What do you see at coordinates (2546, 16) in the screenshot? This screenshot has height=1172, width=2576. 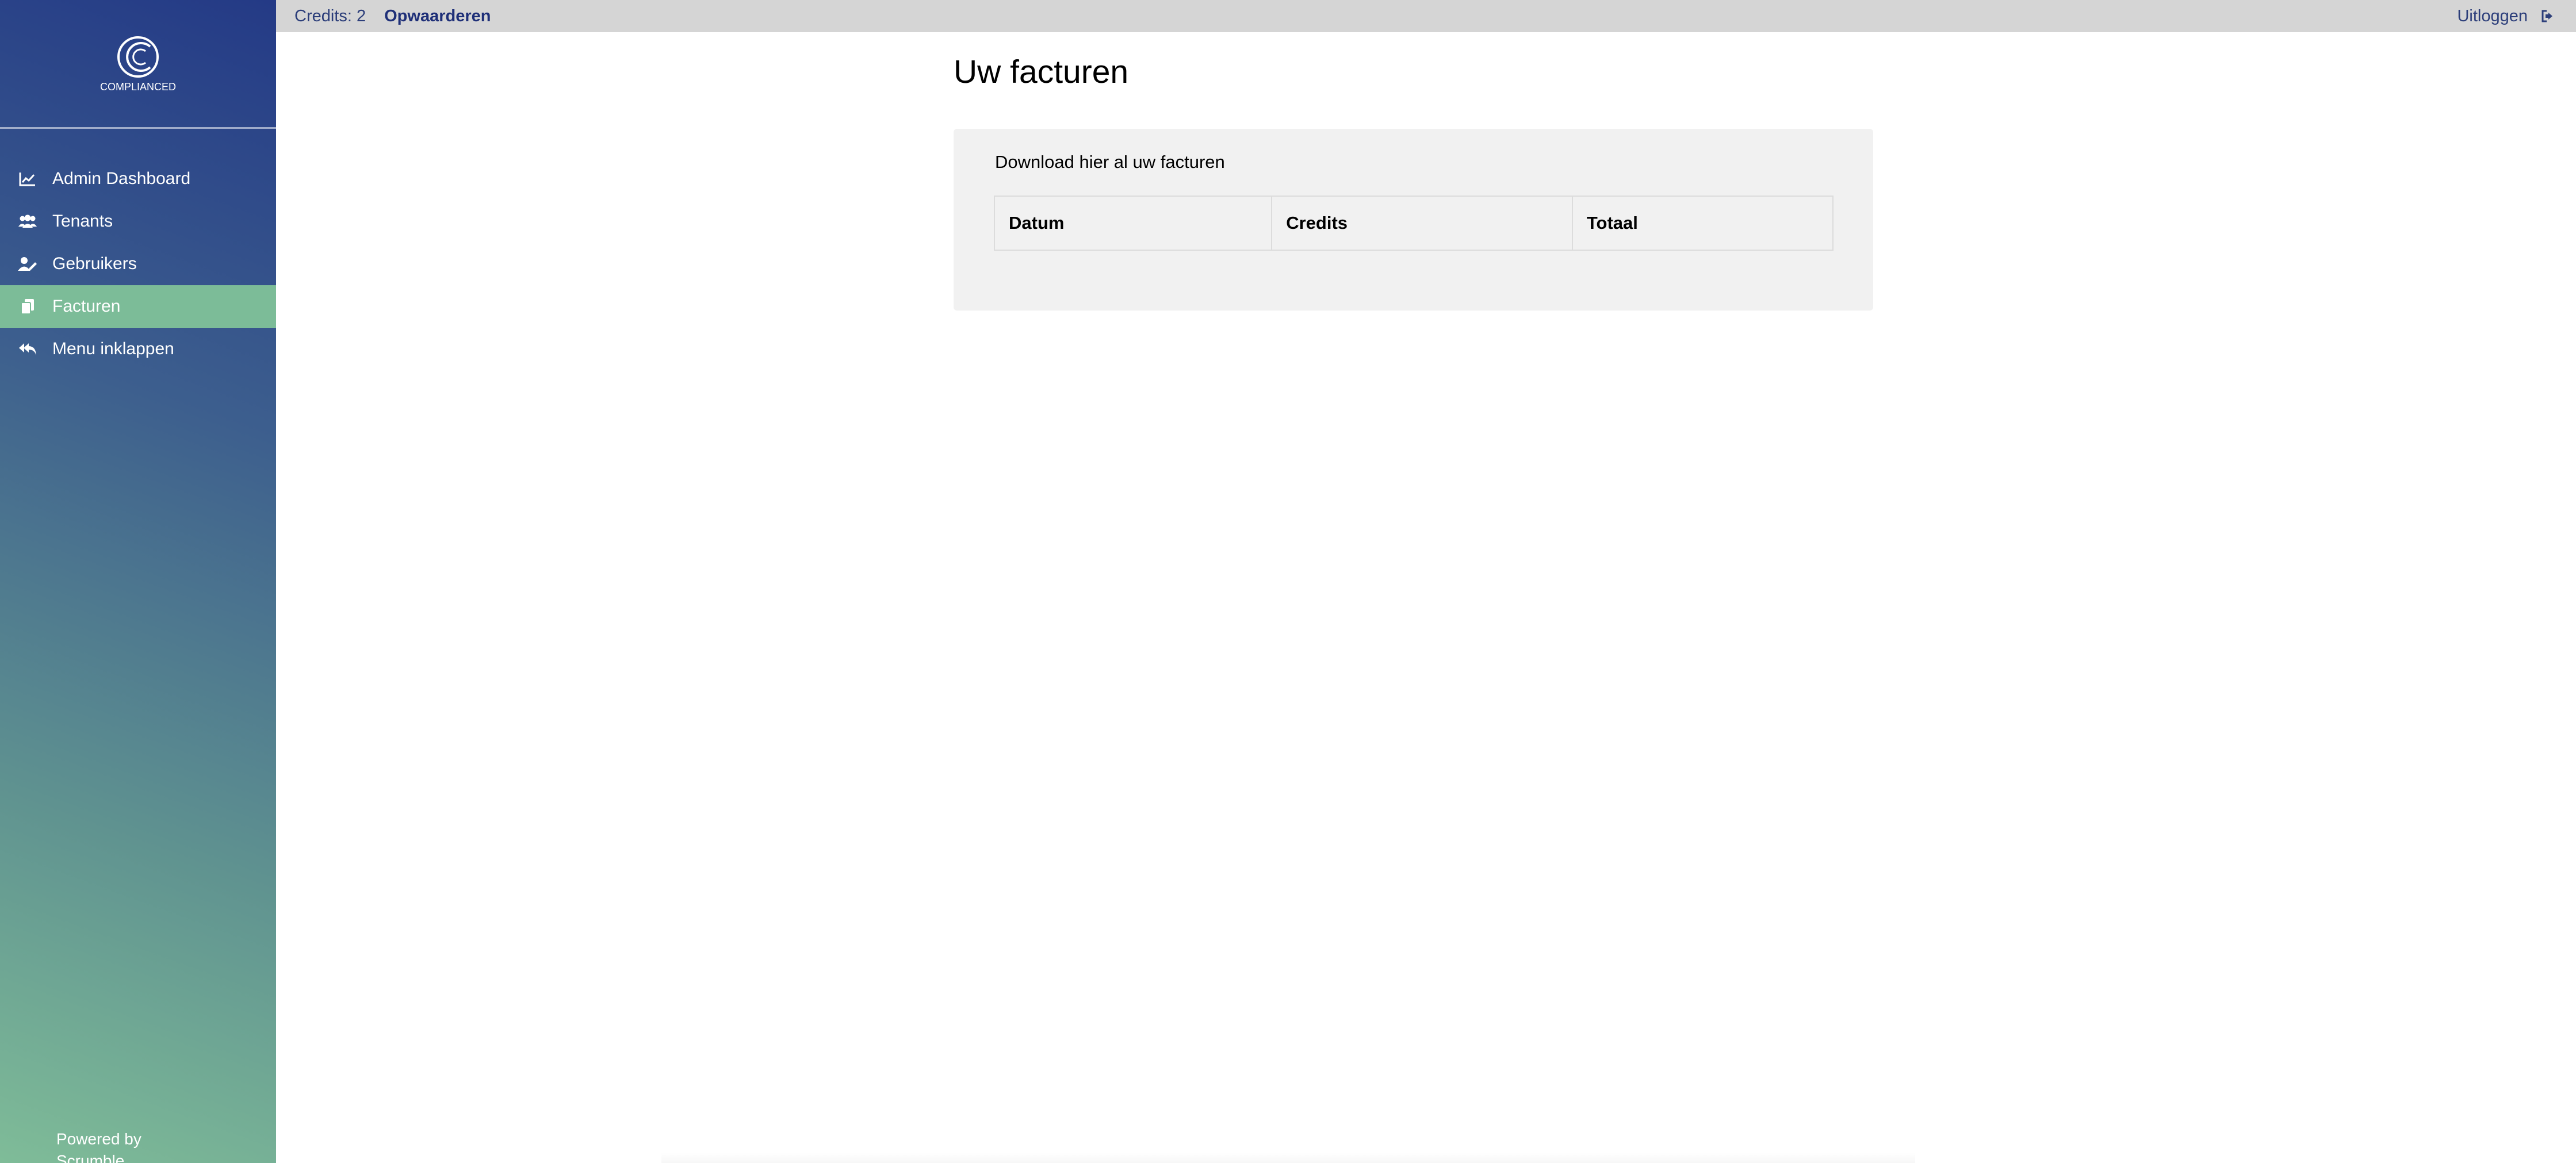 I see `sign-out-icon` at bounding box center [2546, 16].